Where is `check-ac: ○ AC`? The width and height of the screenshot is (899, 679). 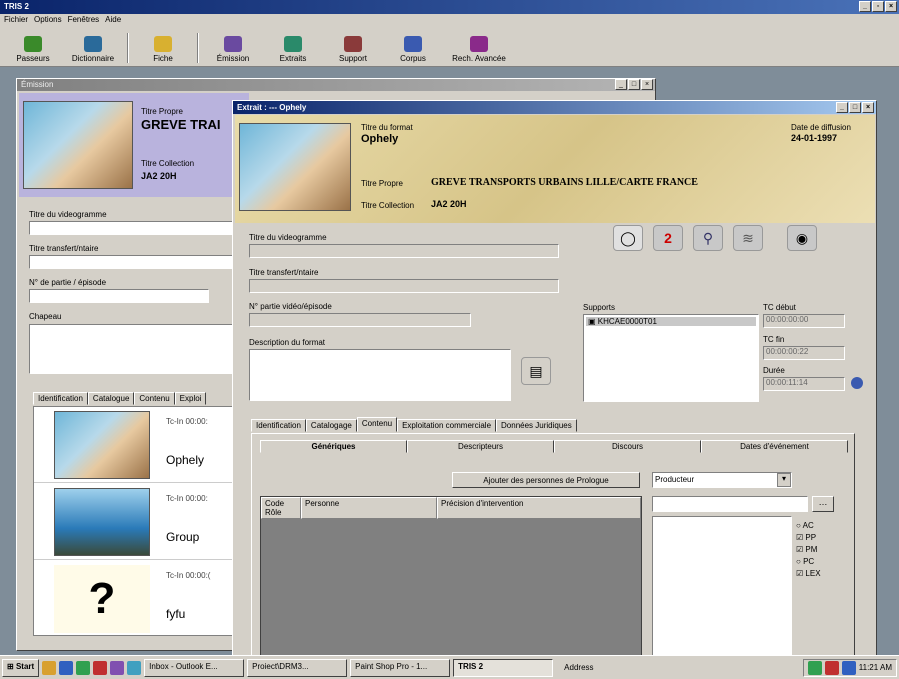 check-ac: ○ AC is located at coordinates (808, 526).